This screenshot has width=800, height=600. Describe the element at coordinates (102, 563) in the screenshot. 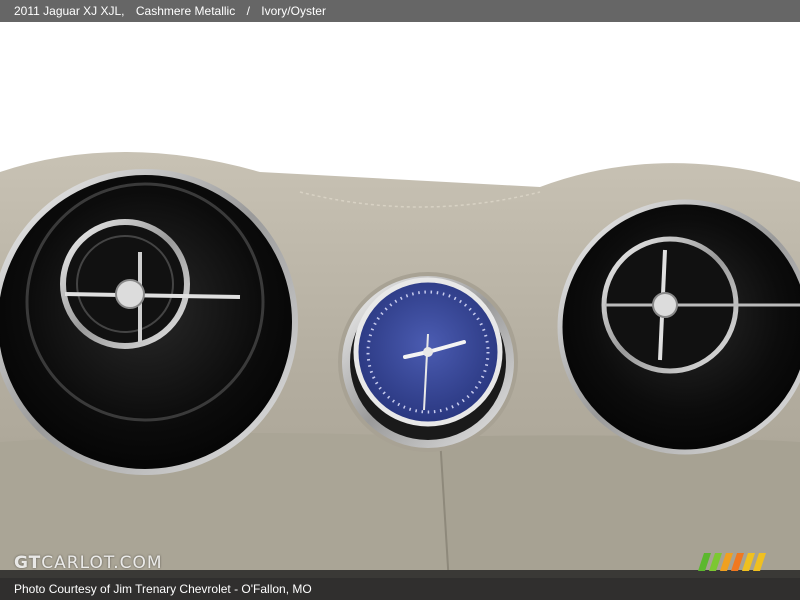

I see `watermark-rest: CARLOT.COM` at that location.